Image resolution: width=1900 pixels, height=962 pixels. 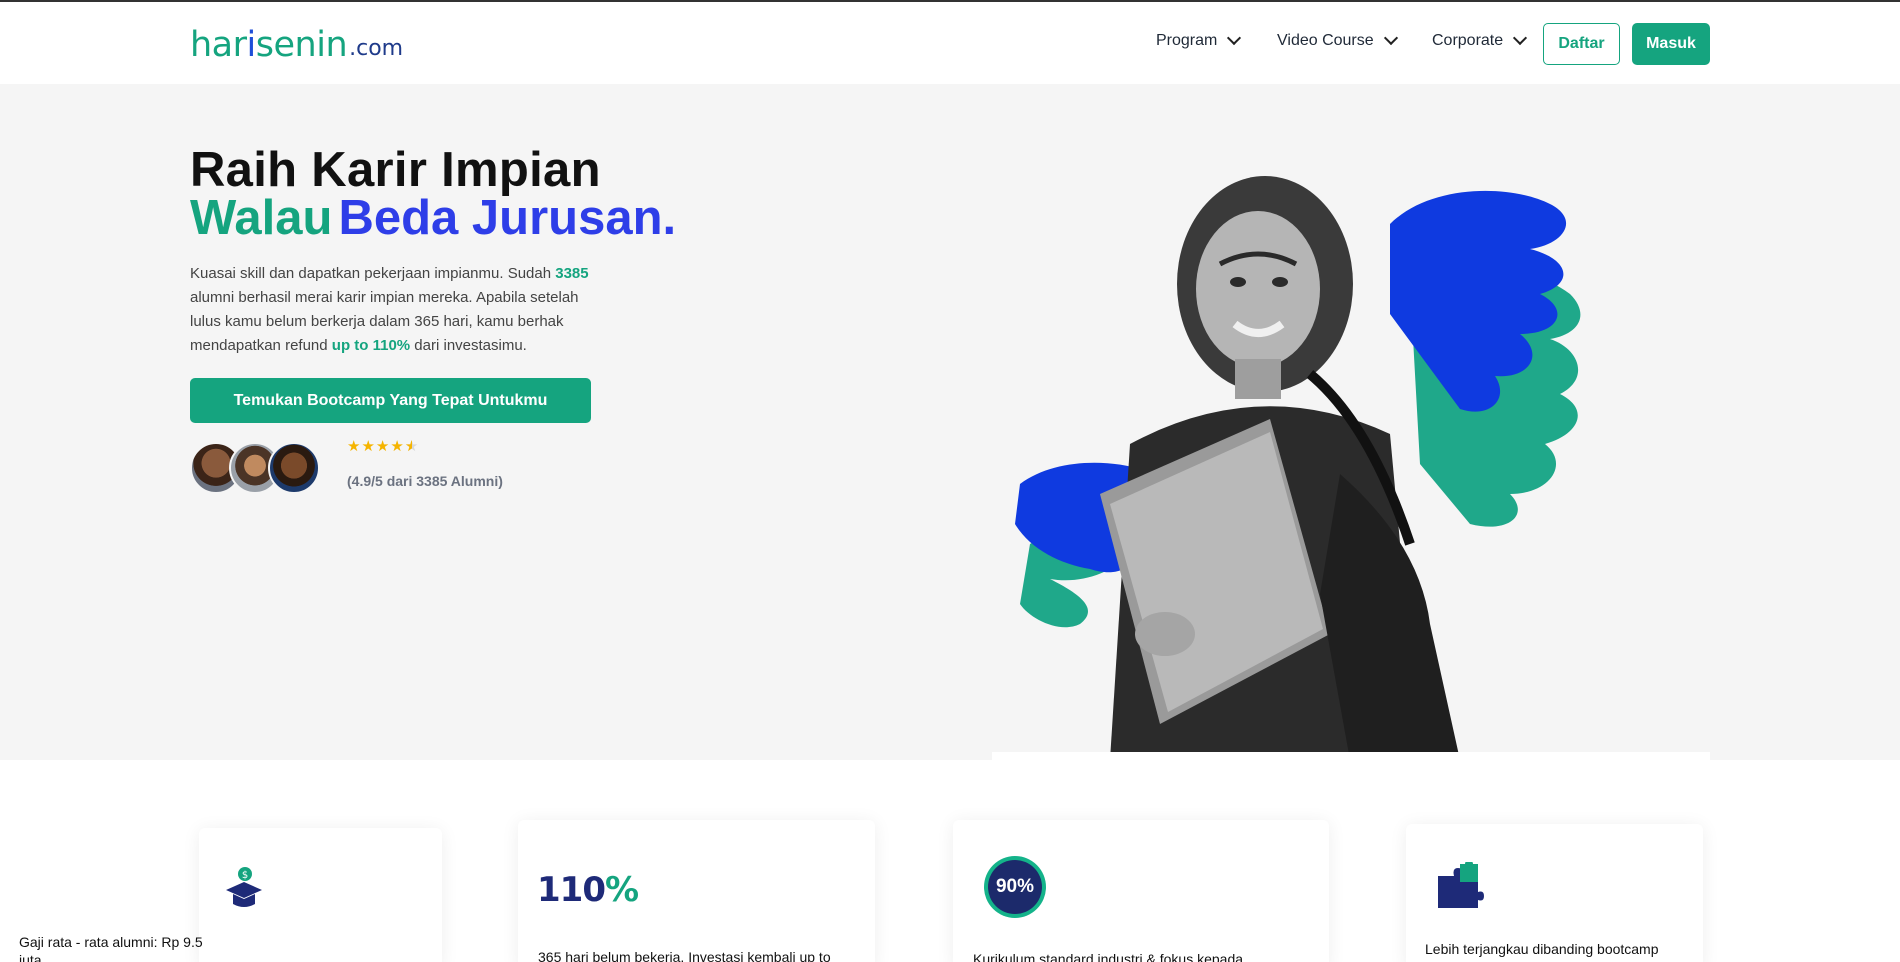 What do you see at coordinates (588, 890) in the screenshot?
I see `refund-percentage: 110%` at bounding box center [588, 890].